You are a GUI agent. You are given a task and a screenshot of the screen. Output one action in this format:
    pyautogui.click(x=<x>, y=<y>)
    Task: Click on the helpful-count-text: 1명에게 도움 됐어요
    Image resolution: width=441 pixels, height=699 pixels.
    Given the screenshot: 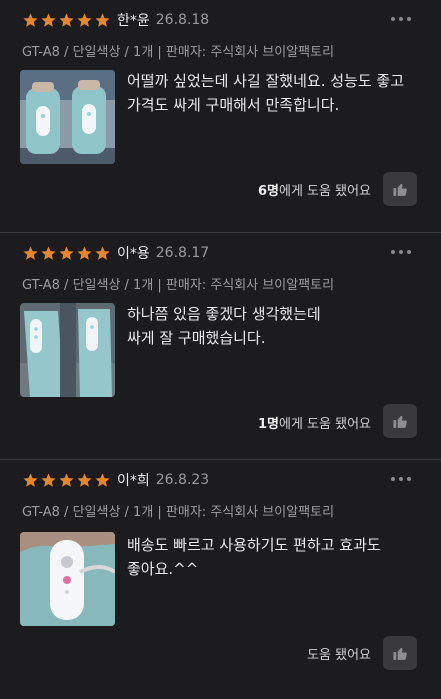 What is the action you would take?
    pyautogui.click(x=314, y=422)
    